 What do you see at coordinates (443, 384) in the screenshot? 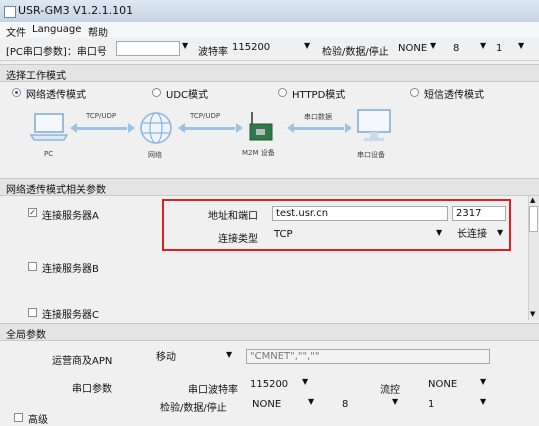
I see `flow-value: NONE` at bounding box center [443, 384].